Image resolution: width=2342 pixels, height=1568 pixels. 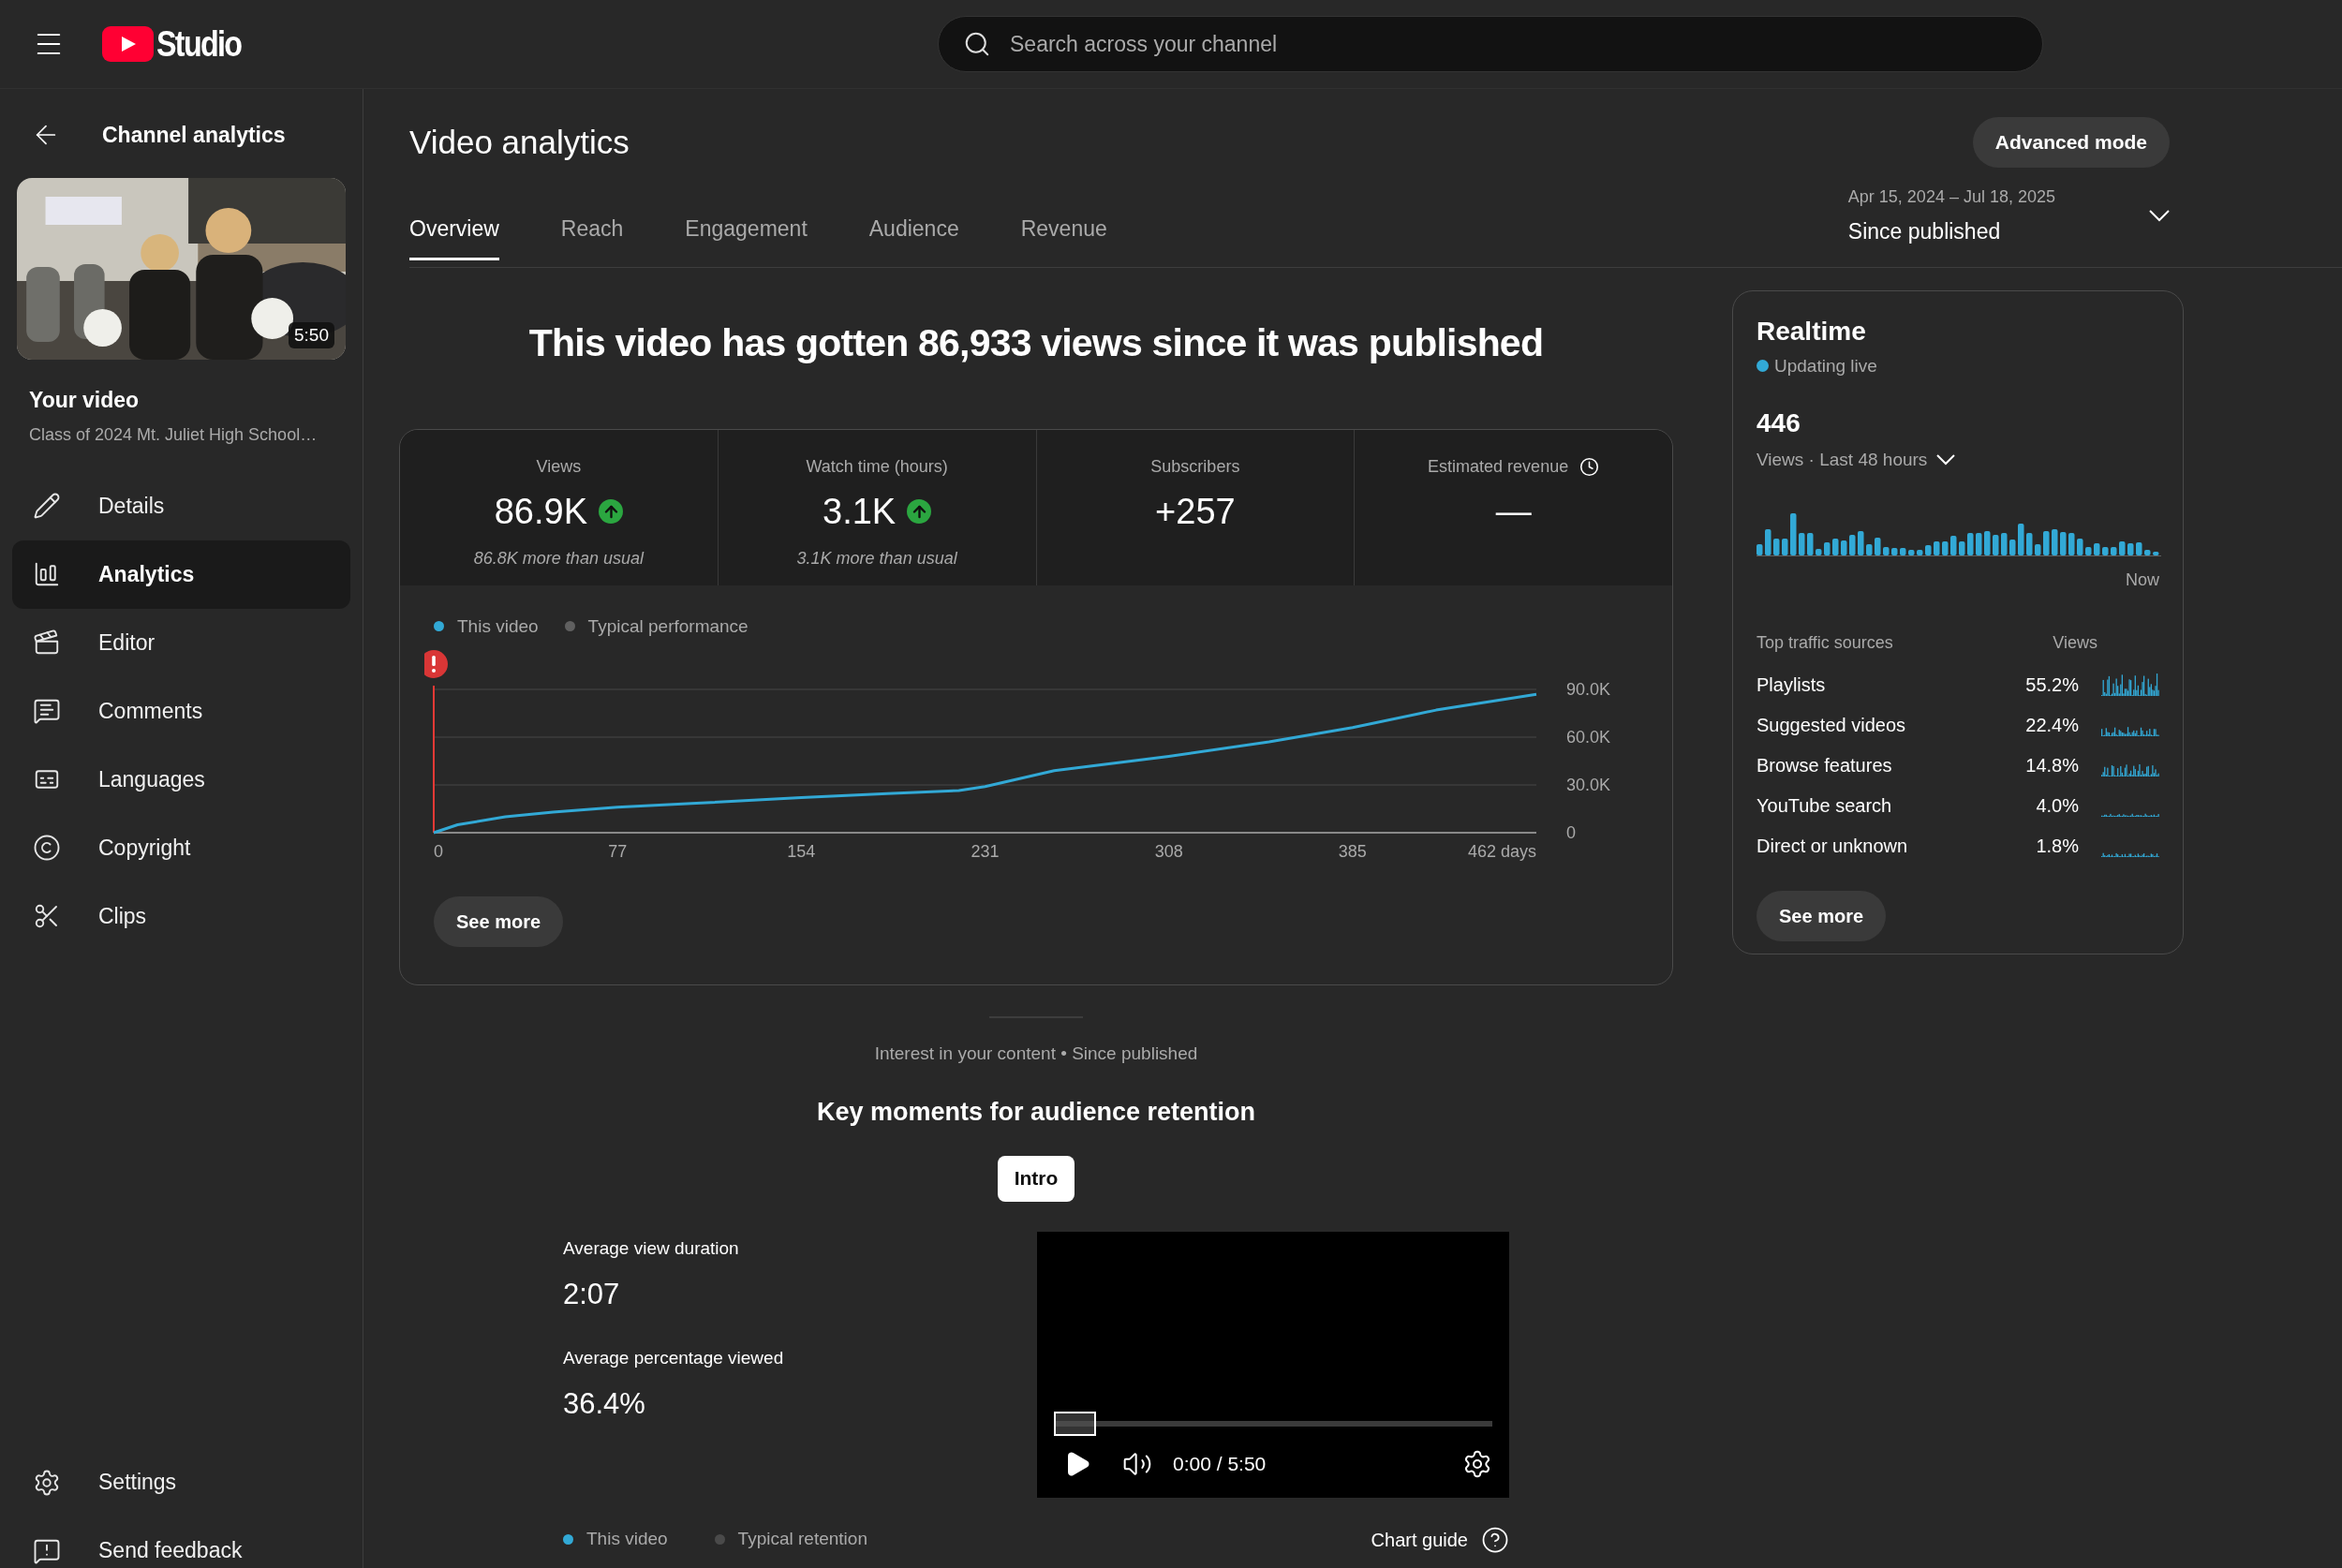 What do you see at coordinates (2057, 846) in the screenshot?
I see `source-share: 1.8%` at bounding box center [2057, 846].